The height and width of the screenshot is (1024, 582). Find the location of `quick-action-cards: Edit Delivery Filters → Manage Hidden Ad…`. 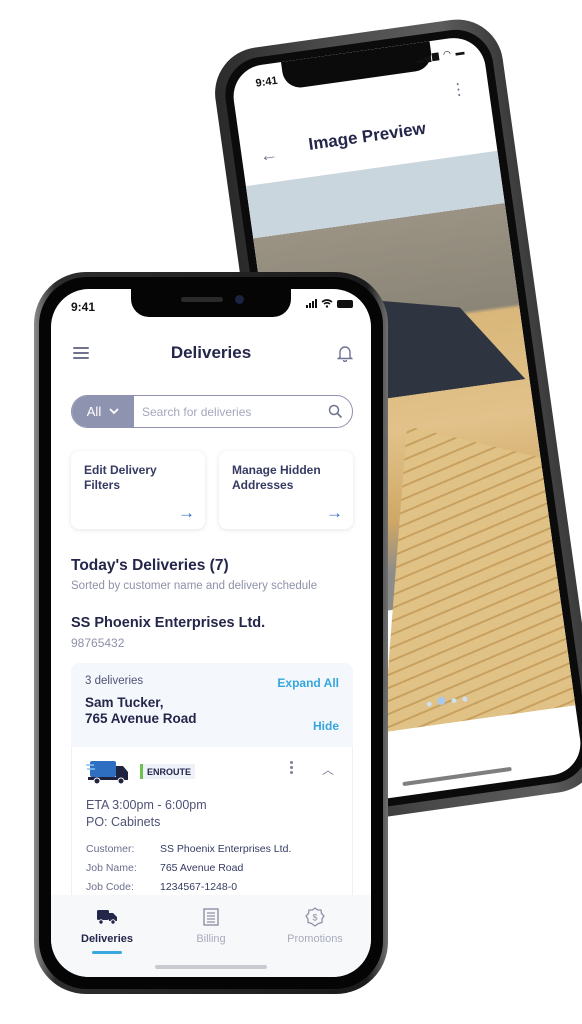

quick-action-cards: Edit Delivery Filters → Manage Hidden Ad… is located at coordinates (212, 490).